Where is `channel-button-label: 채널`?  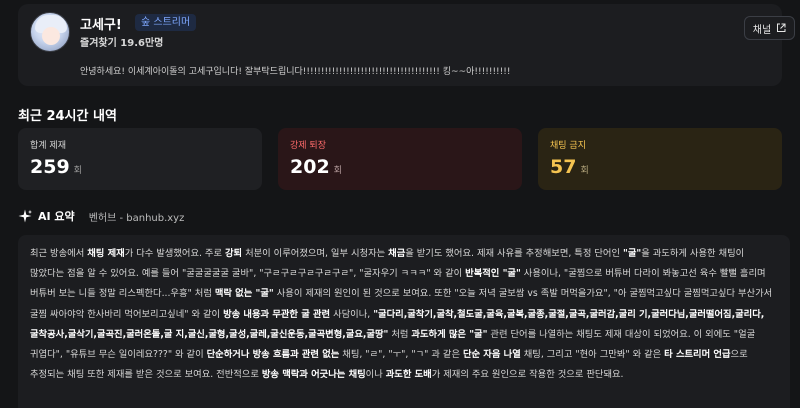
channel-button-label: 채널 is located at coordinates (762, 30).